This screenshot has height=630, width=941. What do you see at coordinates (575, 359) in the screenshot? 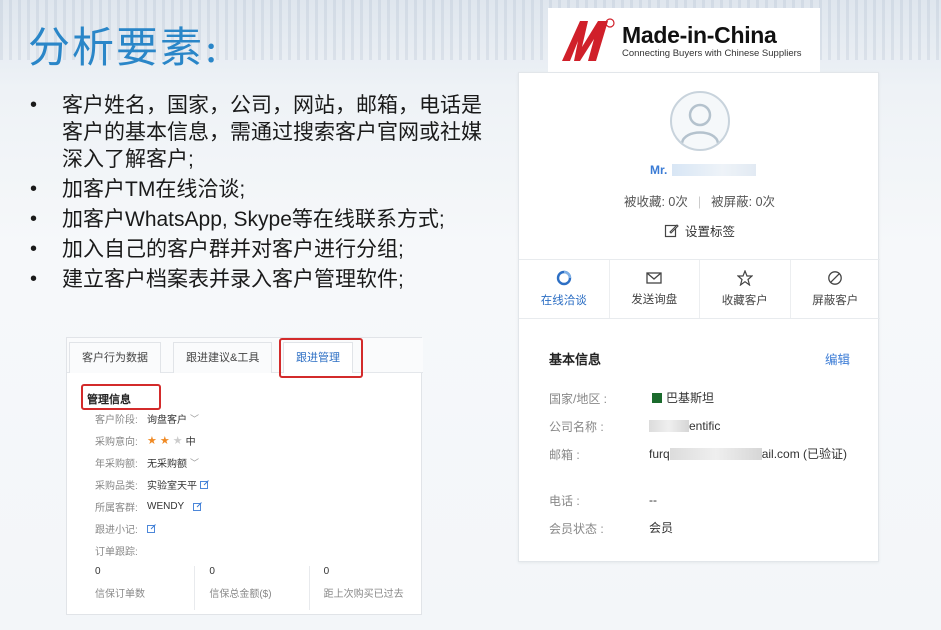
I see `basic-info-title: 基本信息` at bounding box center [575, 359].